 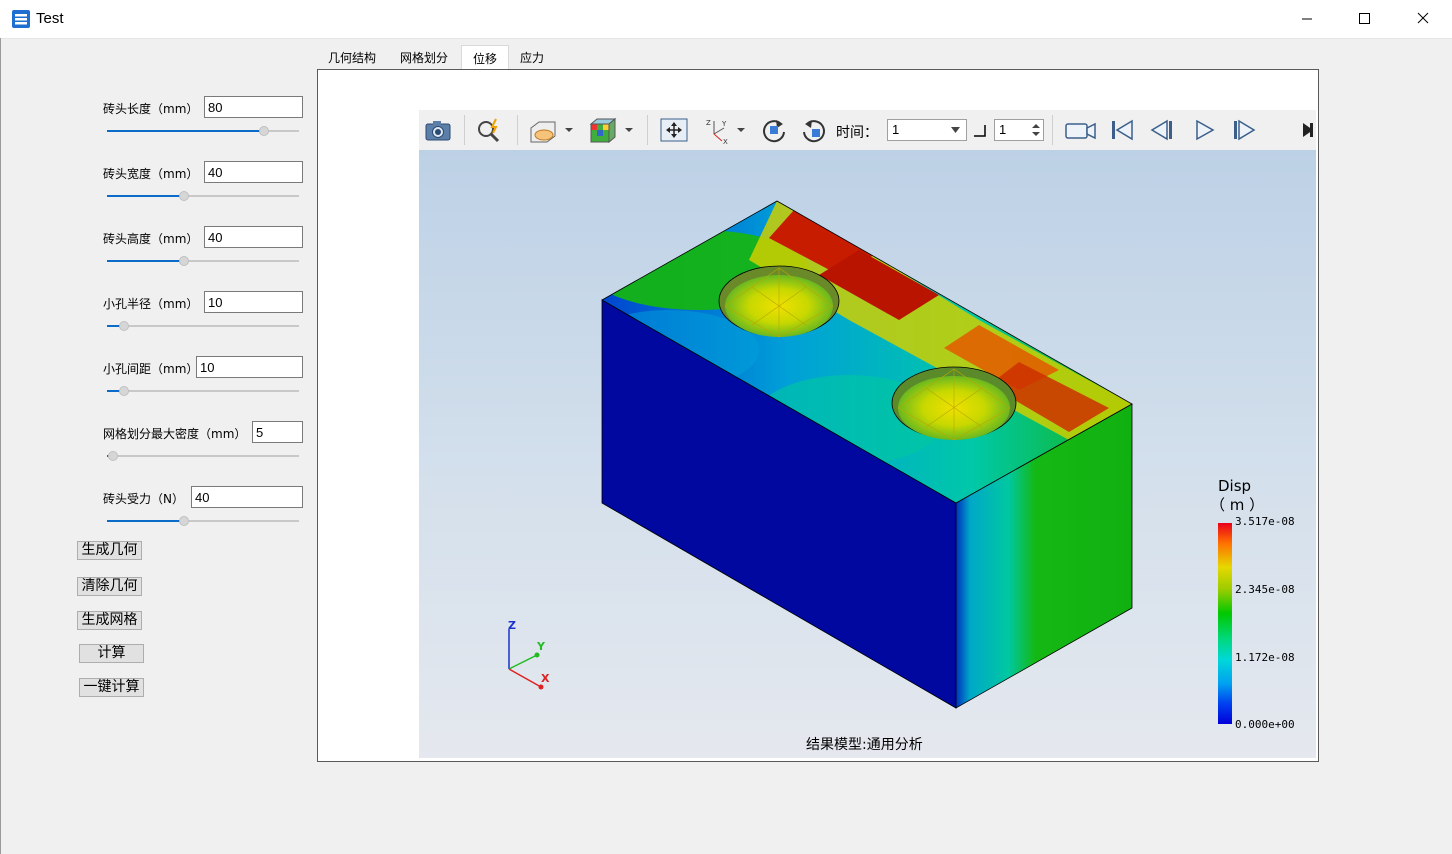 What do you see at coordinates (896, 129) in the screenshot?
I see `time-value: 1` at bounding box center [896, 129].